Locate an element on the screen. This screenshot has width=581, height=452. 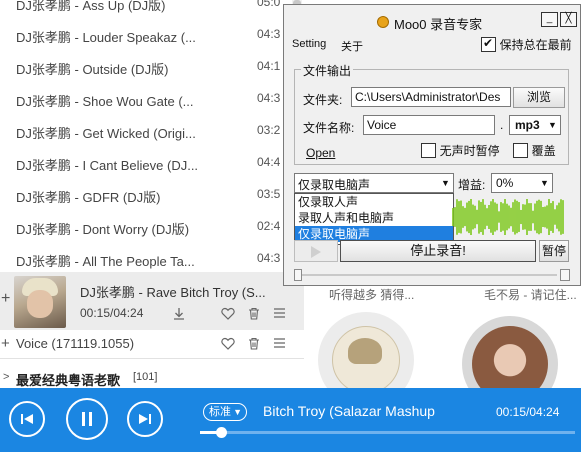
song-row: DJ张孝鹏 - Shoe Wou Gate (... 04:3 is located at coordinates (152, 99).